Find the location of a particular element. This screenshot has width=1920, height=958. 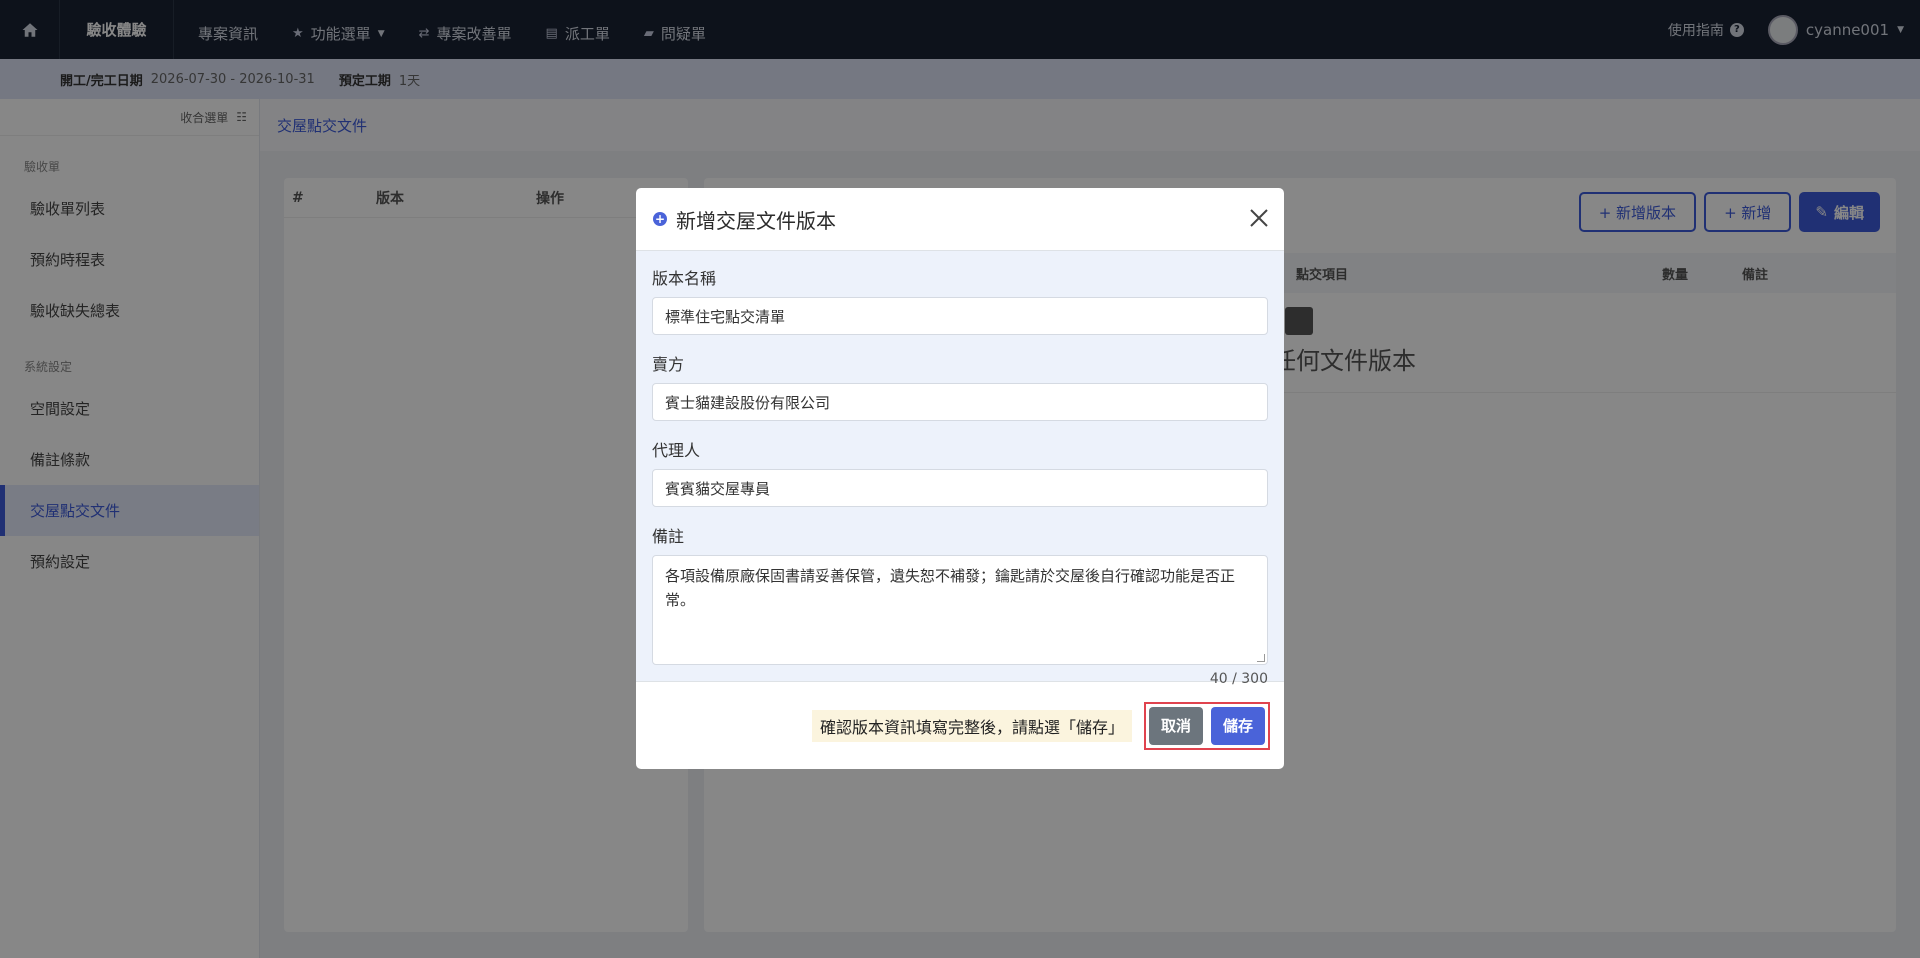

agent-input: 賓賓貓交屋專員 is located at coordinates (960, 488).